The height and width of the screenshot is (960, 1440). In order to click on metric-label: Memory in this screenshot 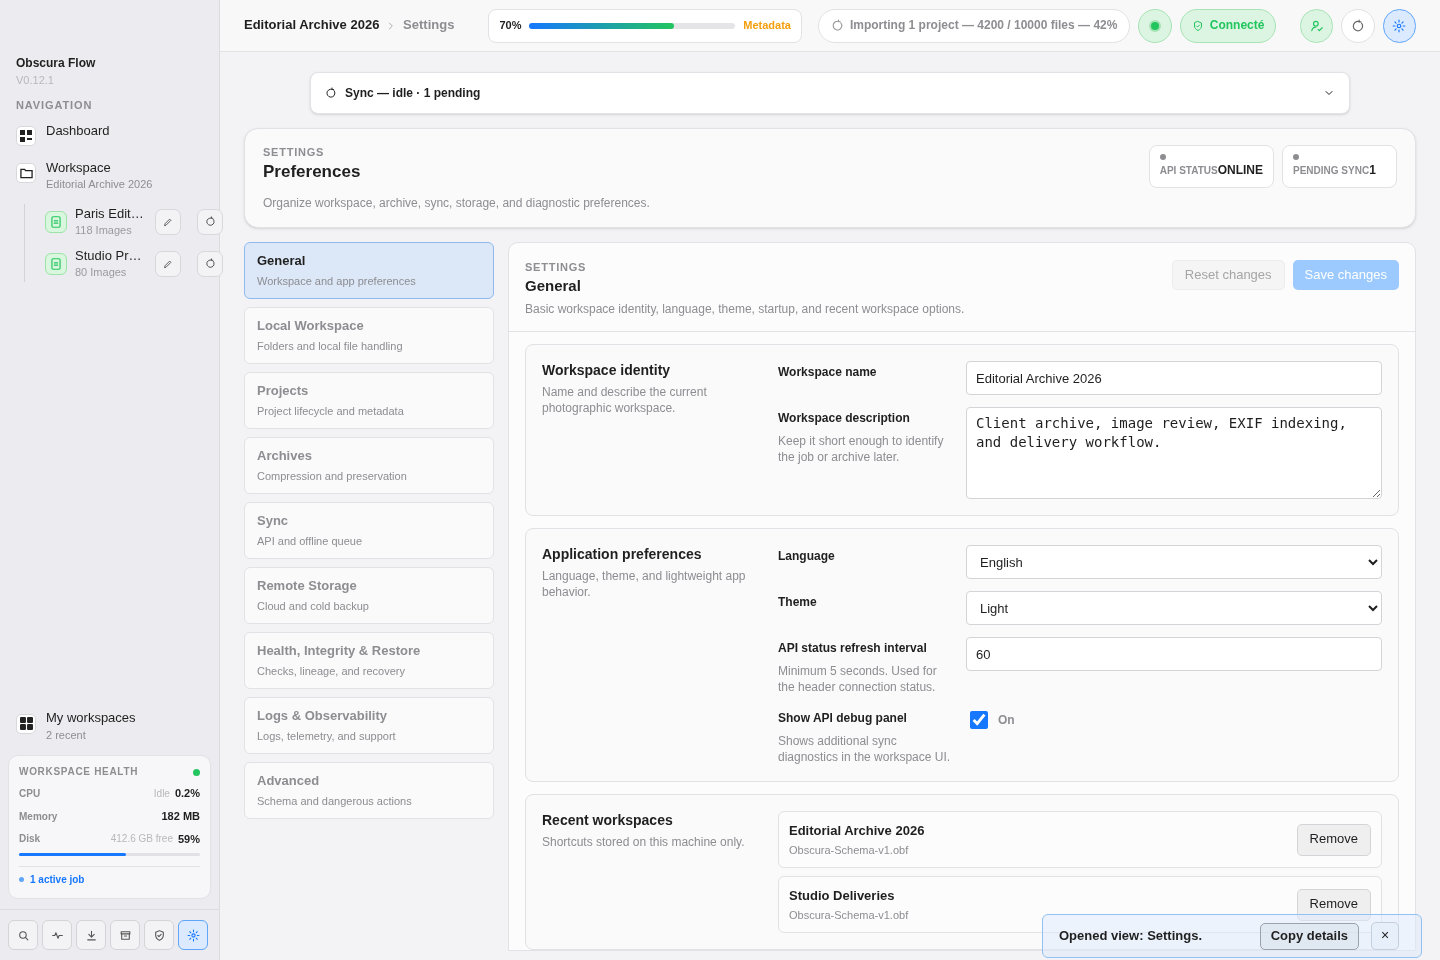, I will do `click(38, 817)`.